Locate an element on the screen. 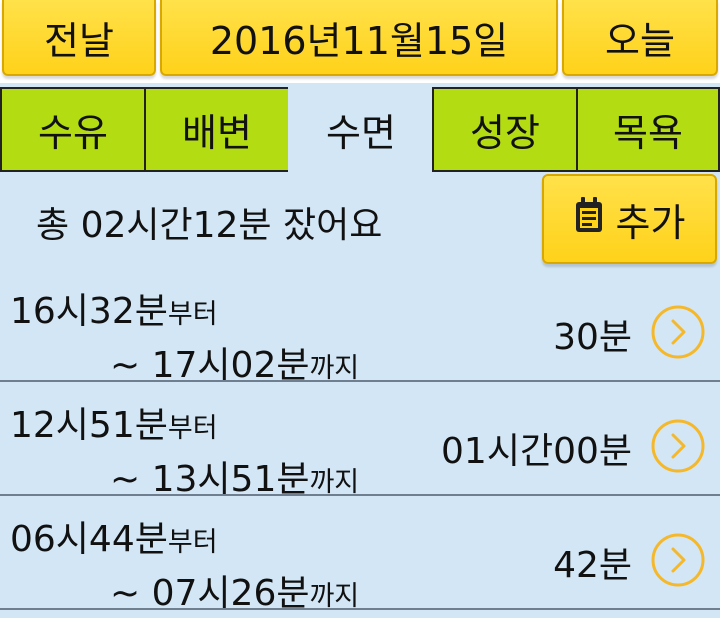 This screenshot has height=618, width=720. tab-growth: 성장 is located at coordinates (505, 129).